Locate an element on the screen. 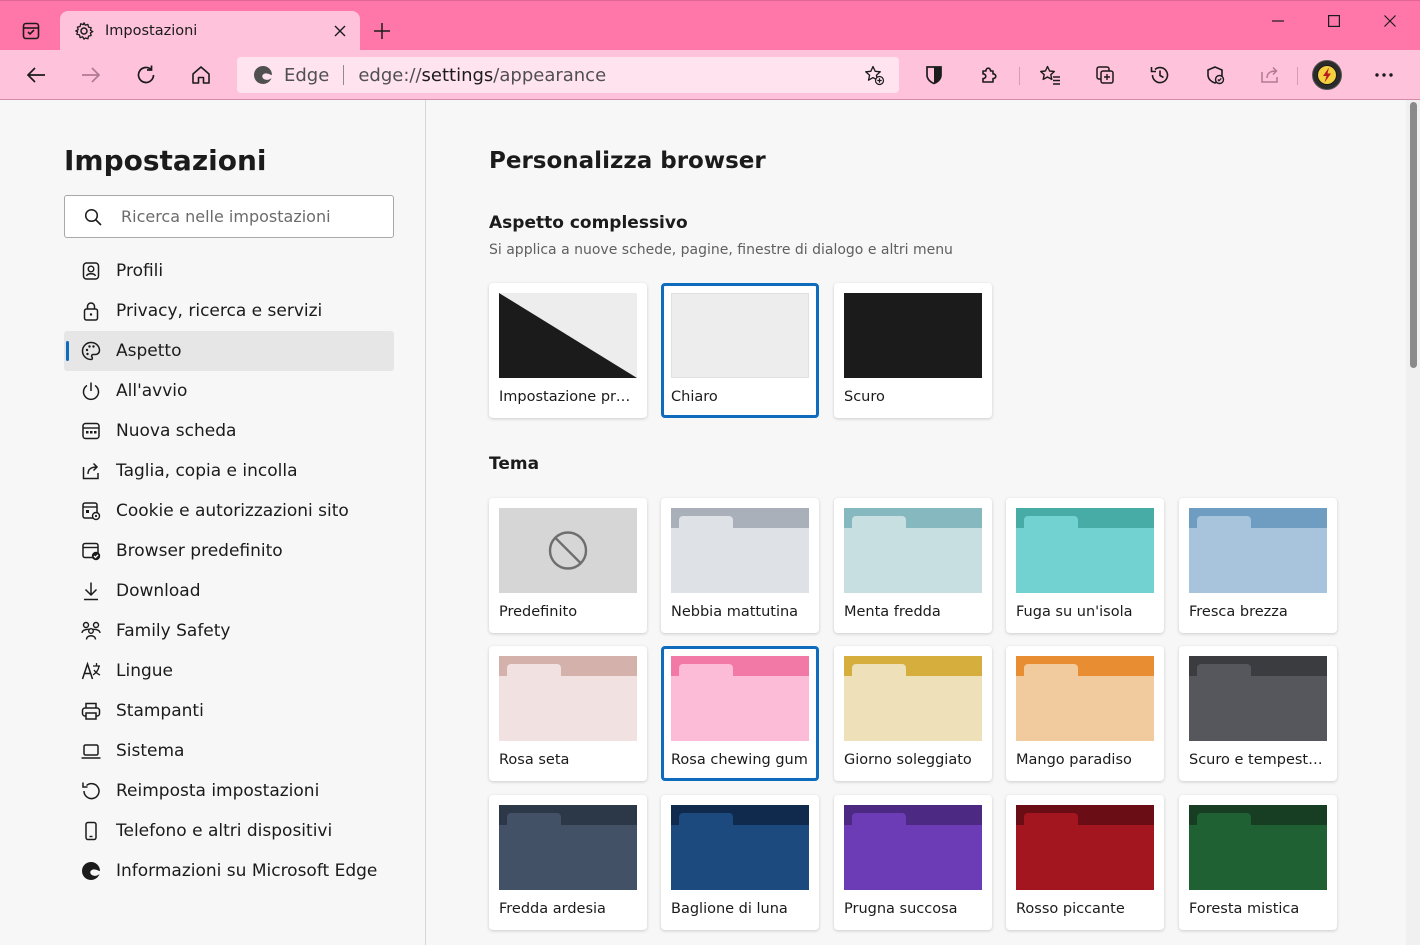 The image size is (1420, 945). page-scrollbar is located at coordinates (1413, 522).